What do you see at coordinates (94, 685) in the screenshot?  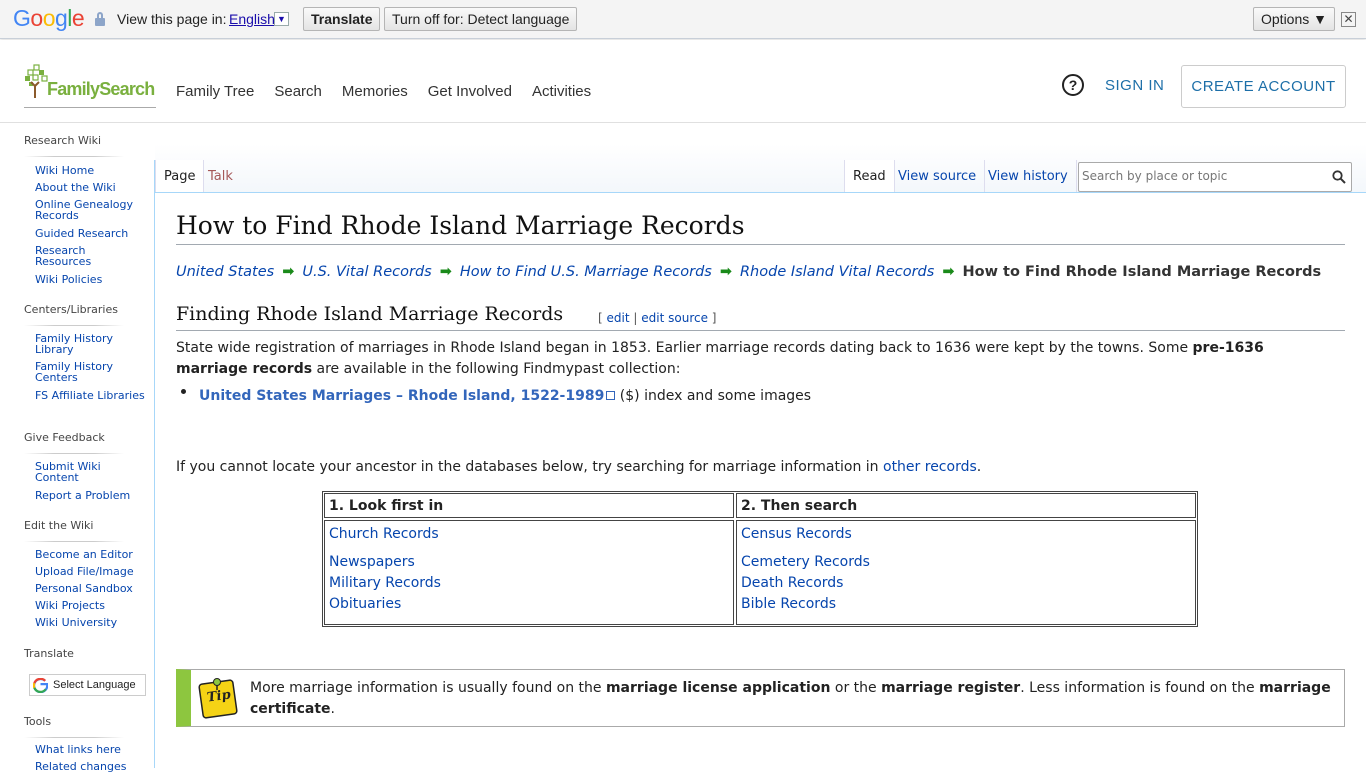 I see `select-language-label: Select Language` at bounding box center [94, 685].